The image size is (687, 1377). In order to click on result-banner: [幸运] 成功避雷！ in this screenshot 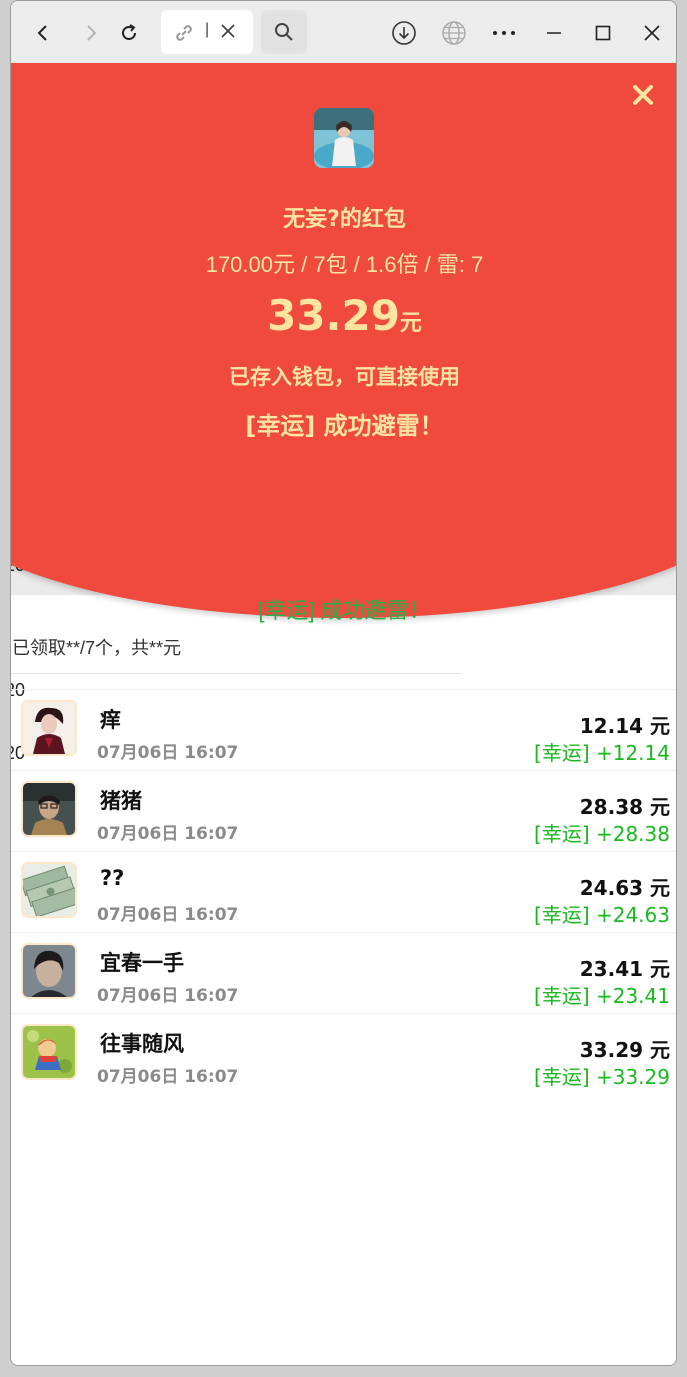, I will do `click(344, 610)`.